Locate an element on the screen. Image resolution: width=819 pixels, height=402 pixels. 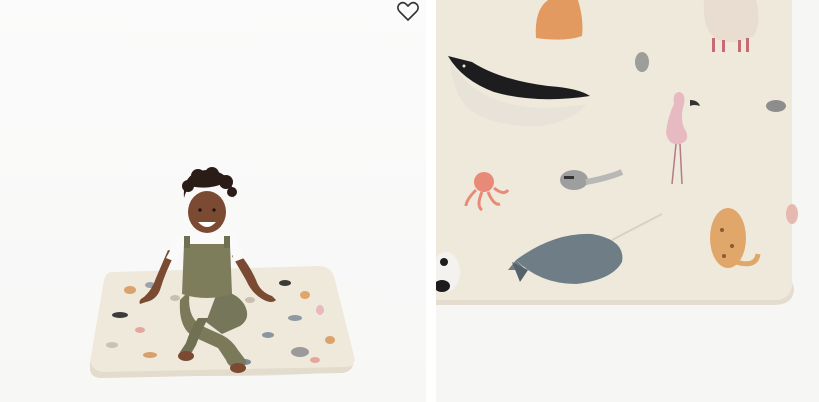
orange-animal is located at coordinates (559, 20).